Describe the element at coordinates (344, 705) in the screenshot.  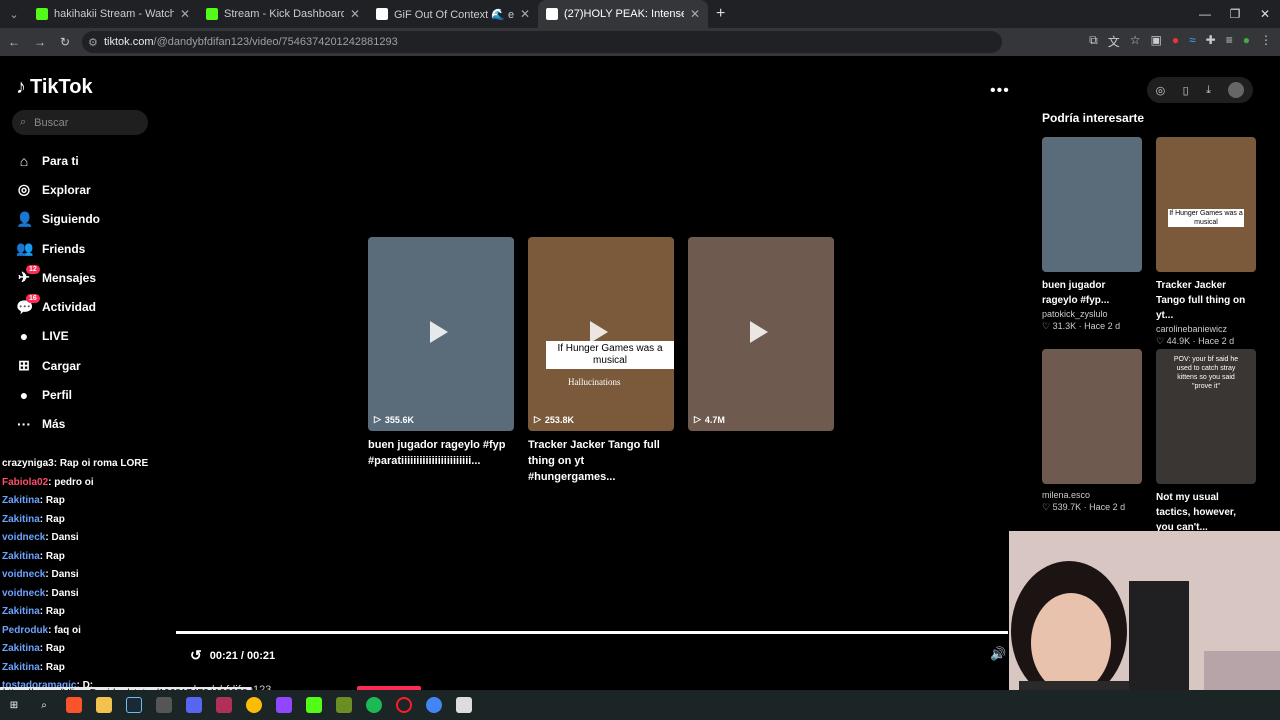
I see `minecraft-icon` at that location.